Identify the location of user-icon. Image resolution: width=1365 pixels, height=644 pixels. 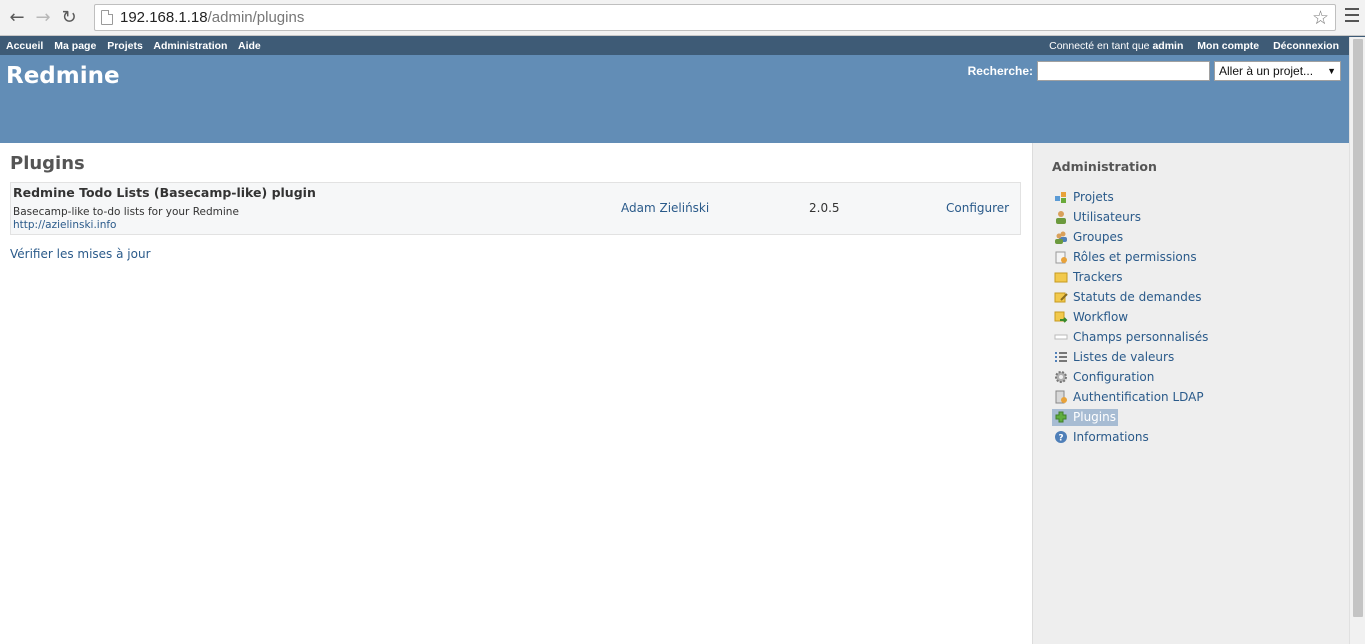
(1061, 217).